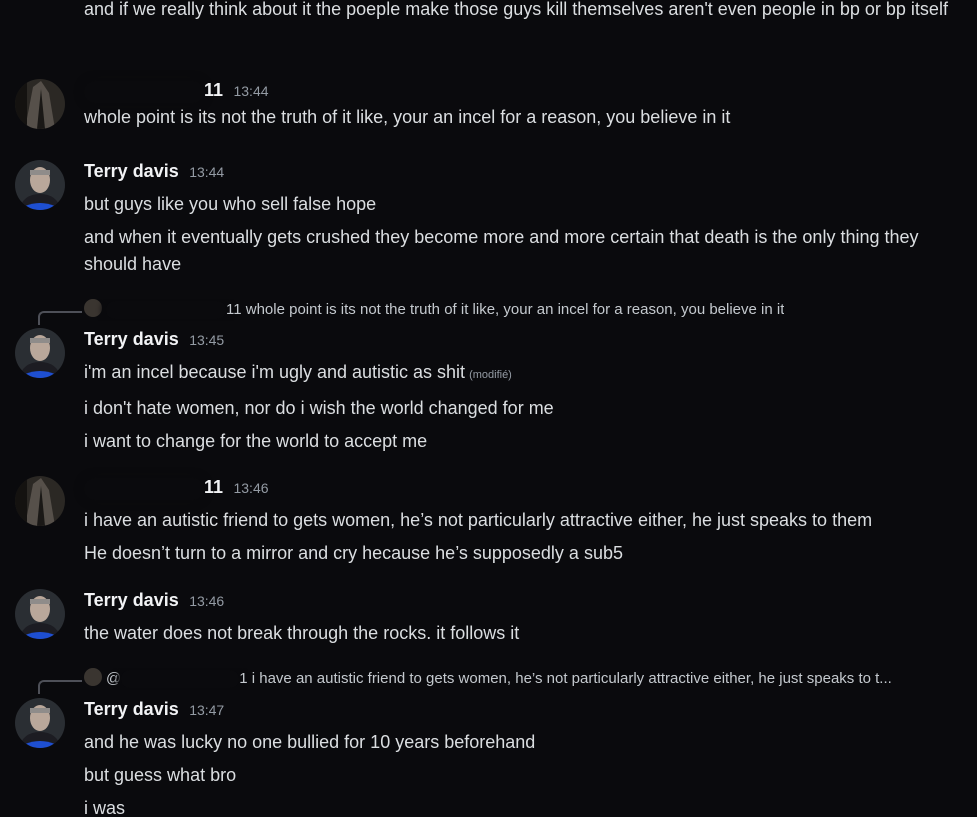  I want to click on message-text: i was, so click(105, 807).